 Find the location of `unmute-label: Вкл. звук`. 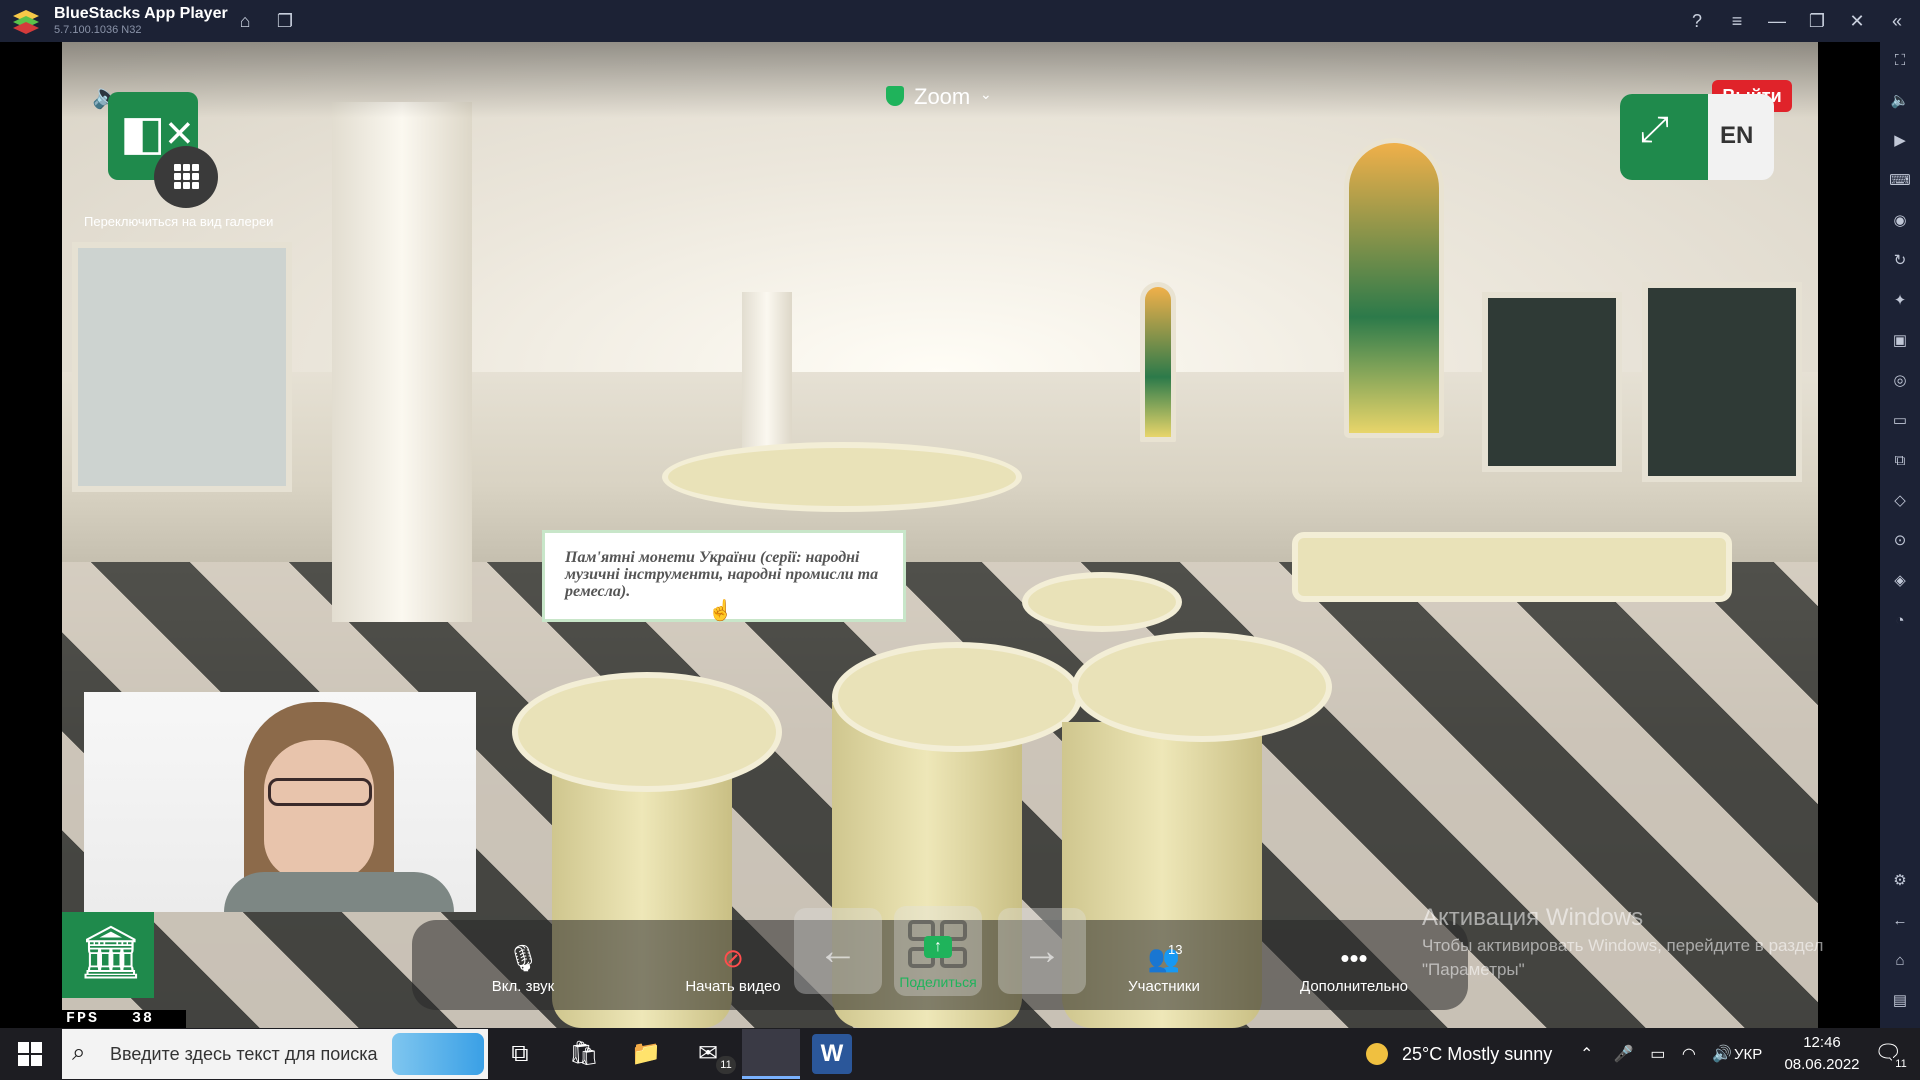

unmute-label: Вкл. звук is located at coordinates (523, 986).